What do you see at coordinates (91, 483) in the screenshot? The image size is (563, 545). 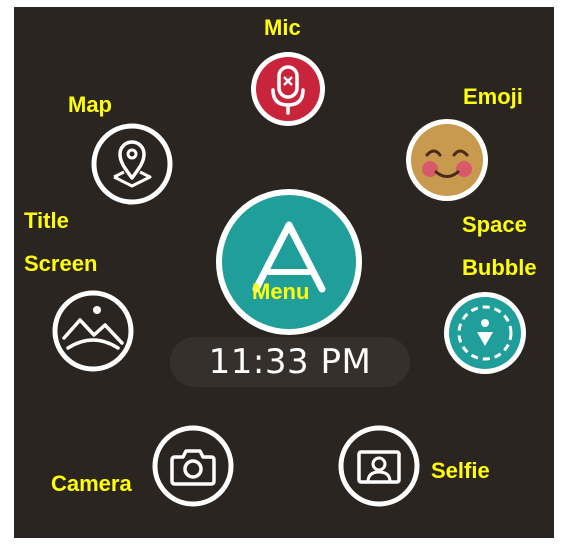 I see `camera-label: Camera` at bounding box center [91, 483].